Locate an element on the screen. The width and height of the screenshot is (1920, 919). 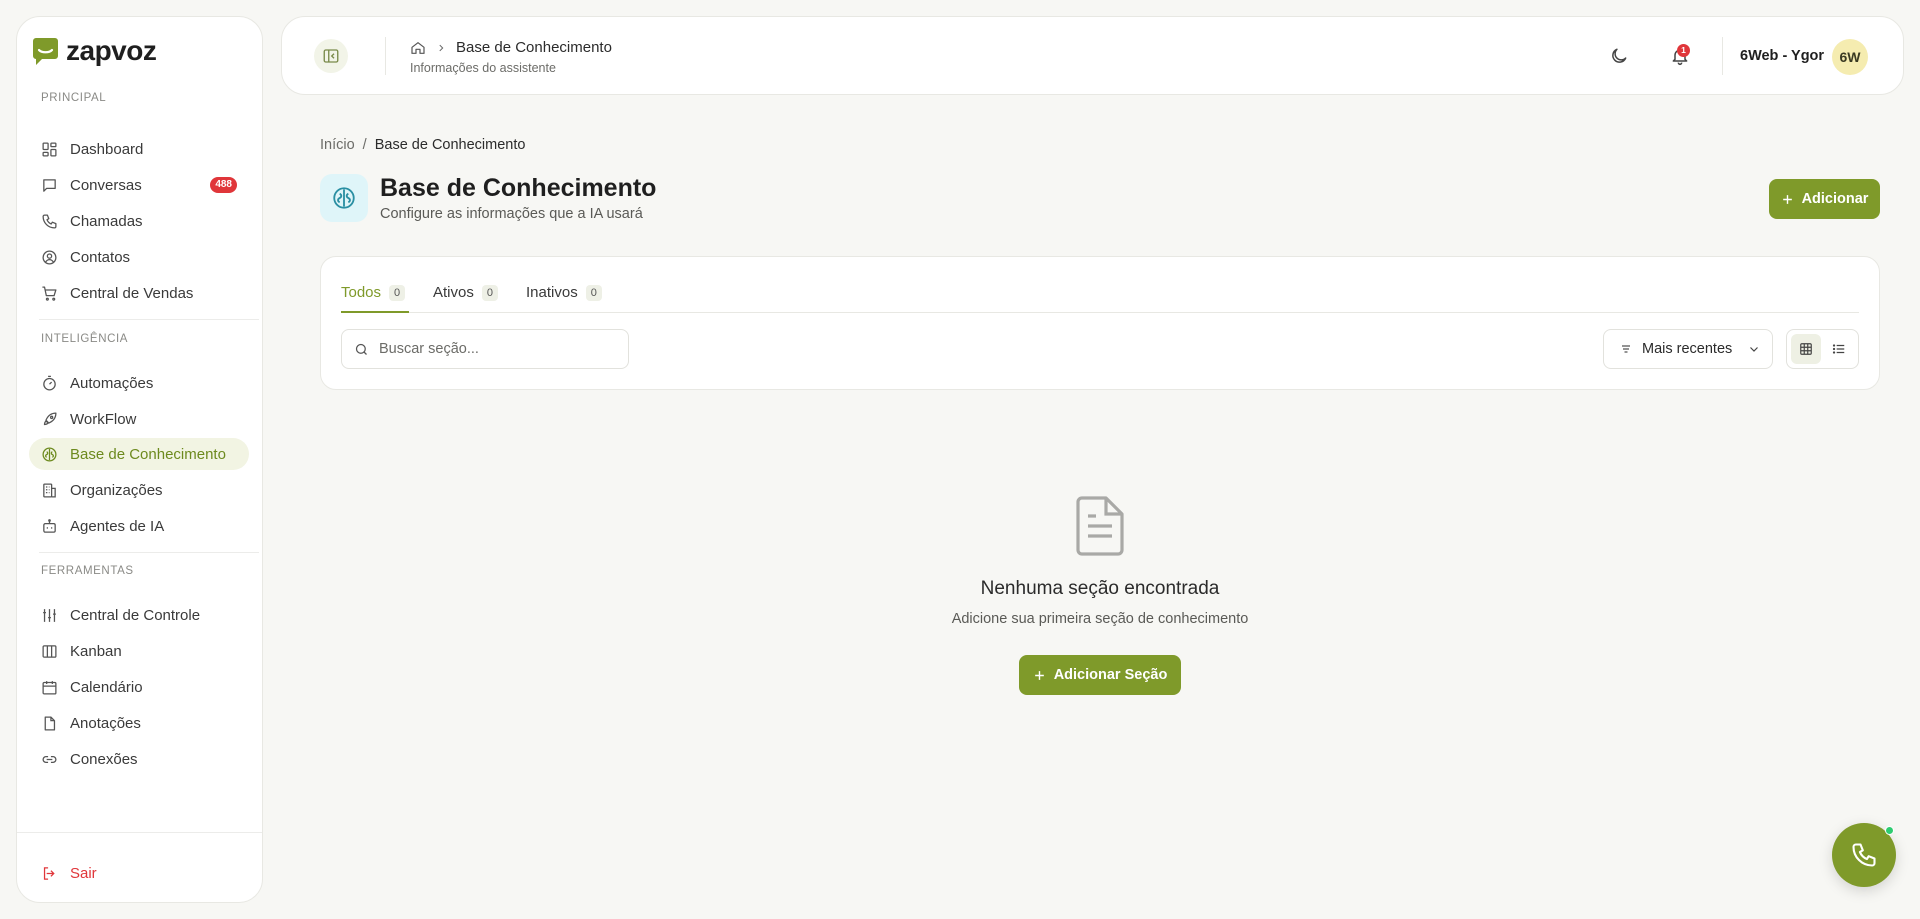
list-view-button is located at coordinates (1840, 349).